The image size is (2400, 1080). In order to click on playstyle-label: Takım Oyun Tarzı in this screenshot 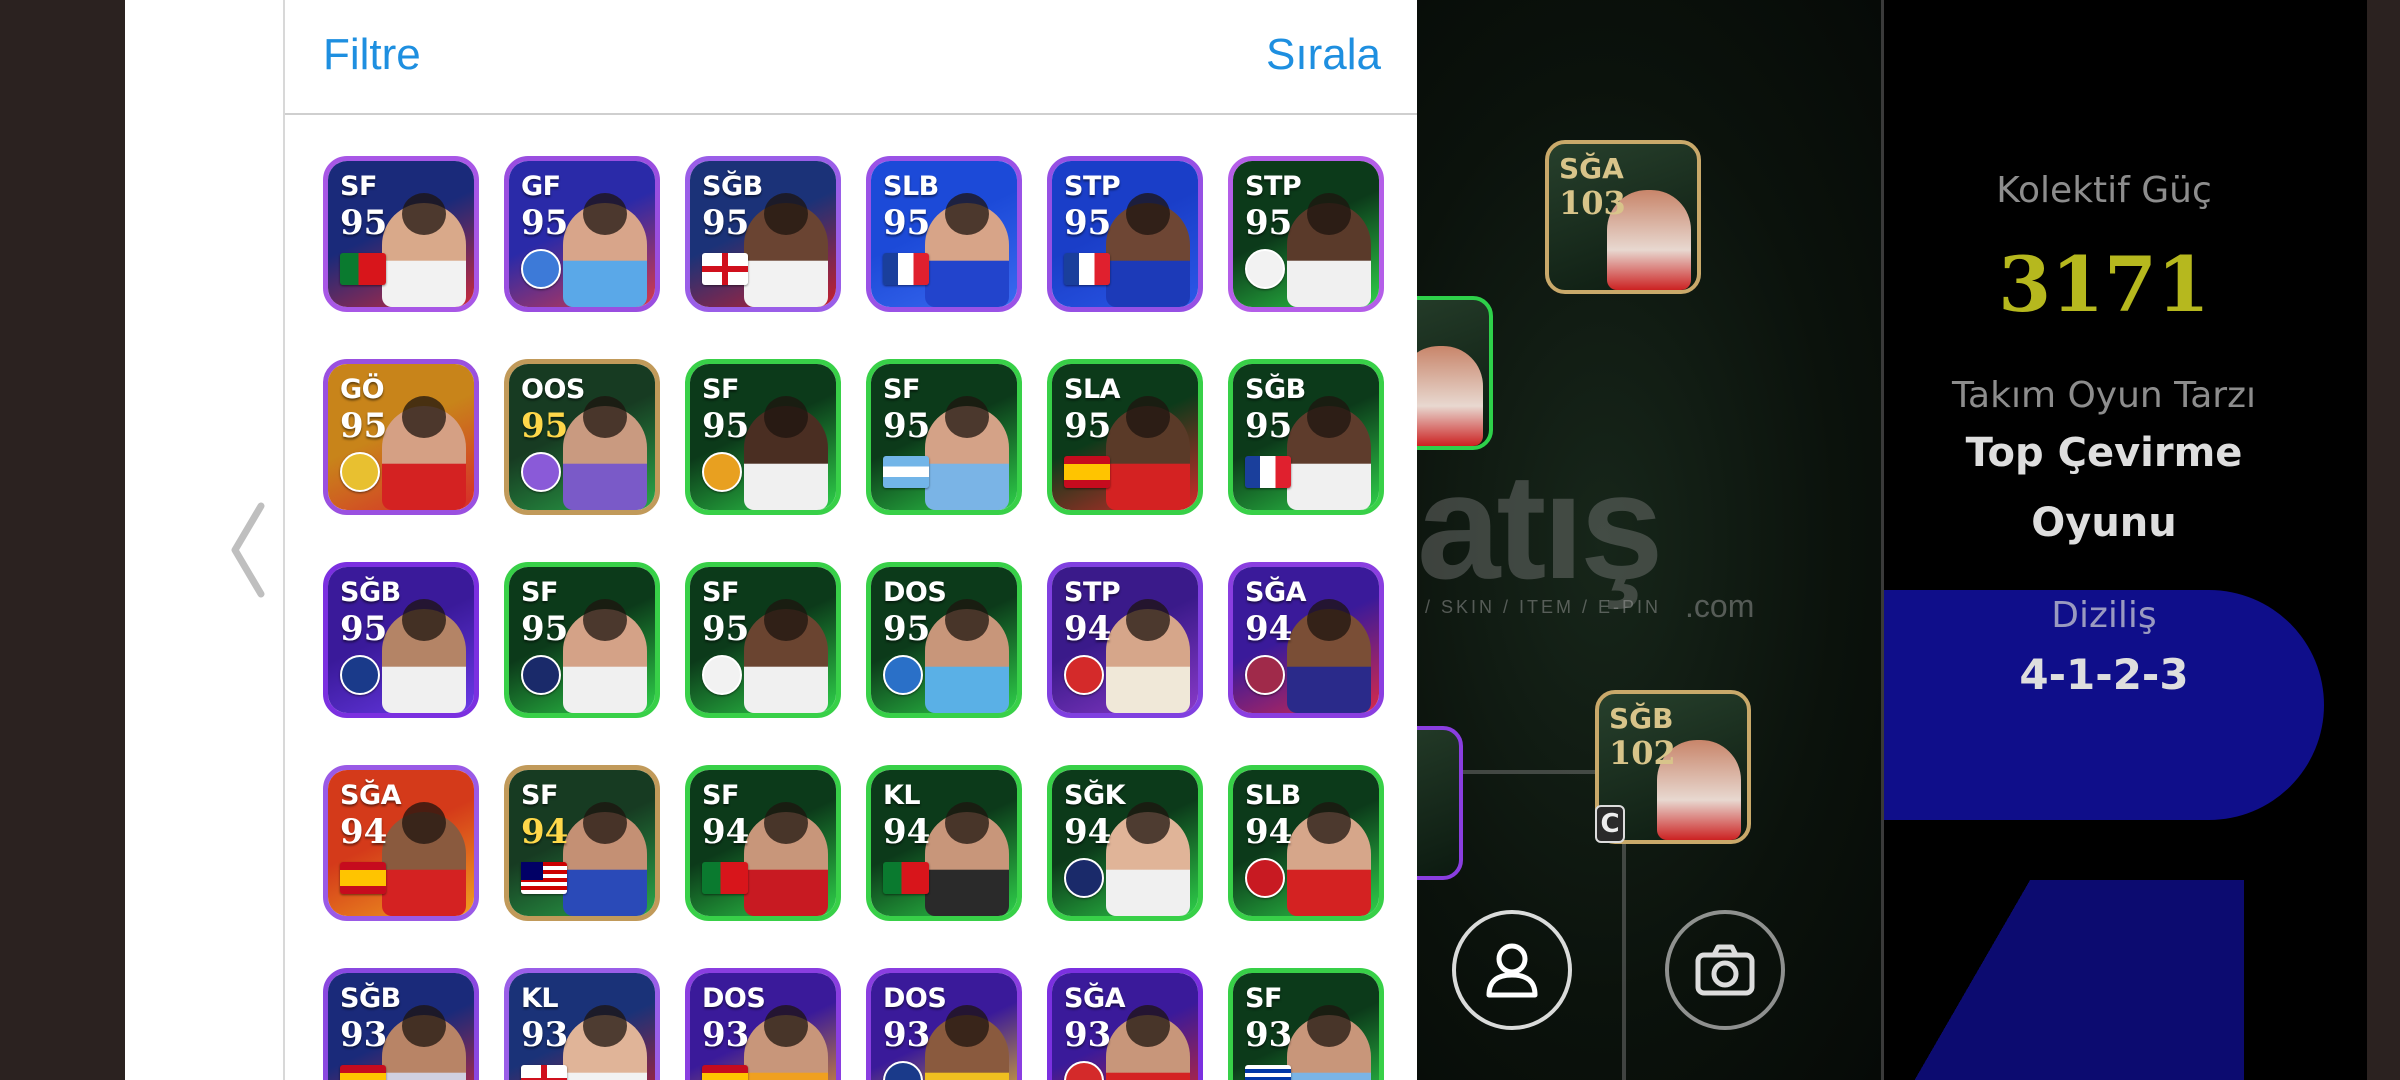, I will do `click(2104, 395)`.